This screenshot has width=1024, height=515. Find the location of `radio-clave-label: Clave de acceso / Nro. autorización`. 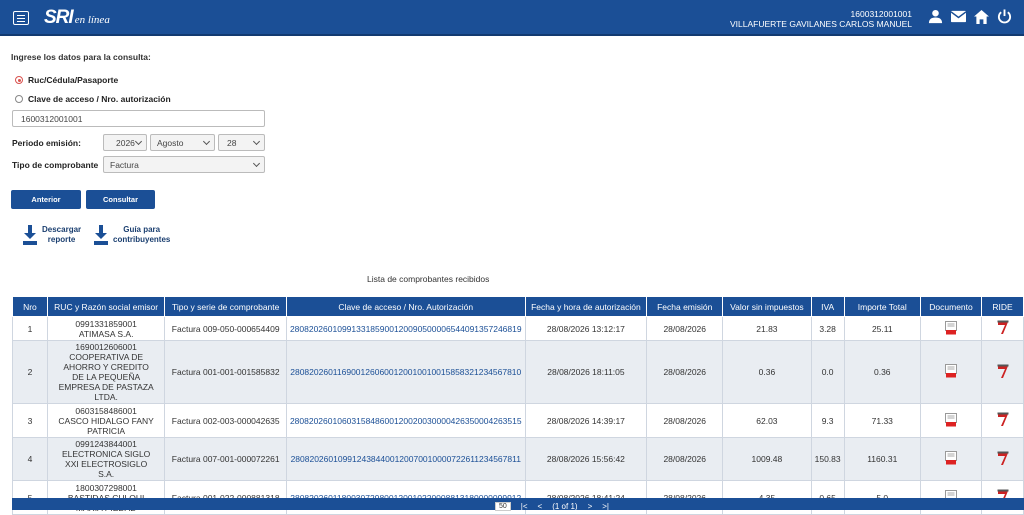

radio-clave-label: Clave de acceso / Nro. autorización is located at coordinates (99, 99).